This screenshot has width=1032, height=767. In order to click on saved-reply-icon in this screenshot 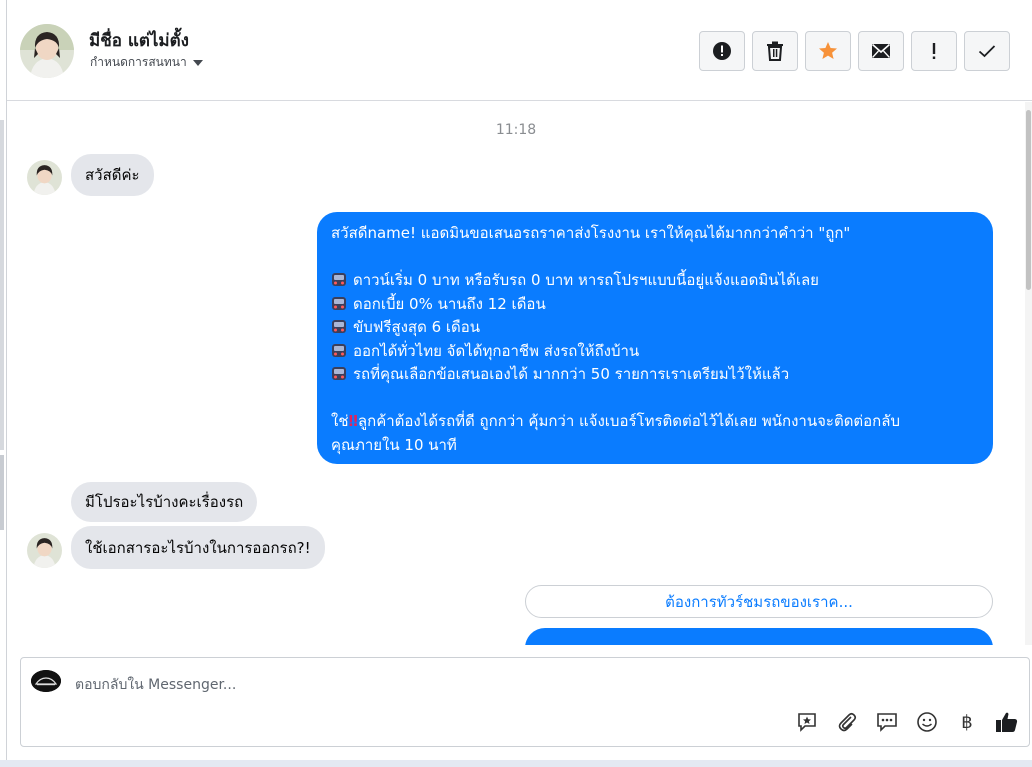, I will do `click(887, 722)`.